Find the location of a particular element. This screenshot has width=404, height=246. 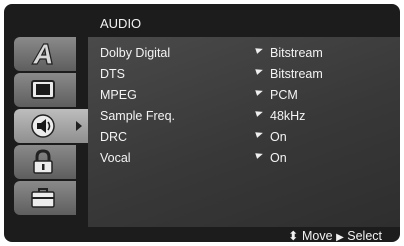

tab-audio is located at coordinates (51, 126).